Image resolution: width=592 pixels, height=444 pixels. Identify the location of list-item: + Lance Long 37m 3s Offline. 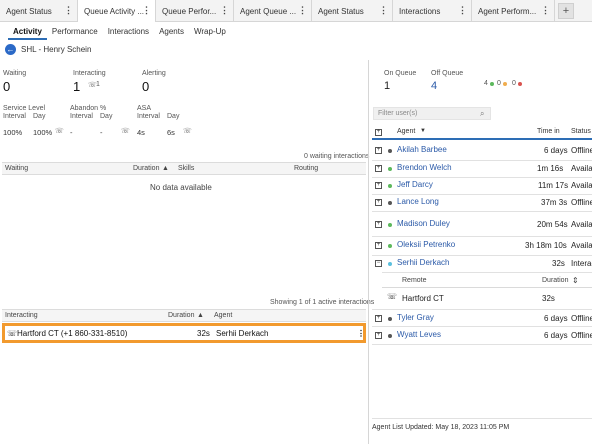
(482, 202).